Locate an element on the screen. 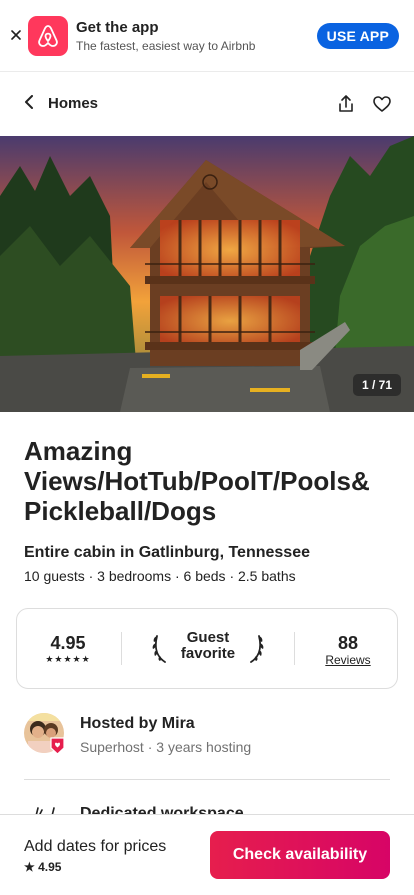 The height and width of the screenshot is (895, 414). back-label: Homes is located at coordinates (73, 103).